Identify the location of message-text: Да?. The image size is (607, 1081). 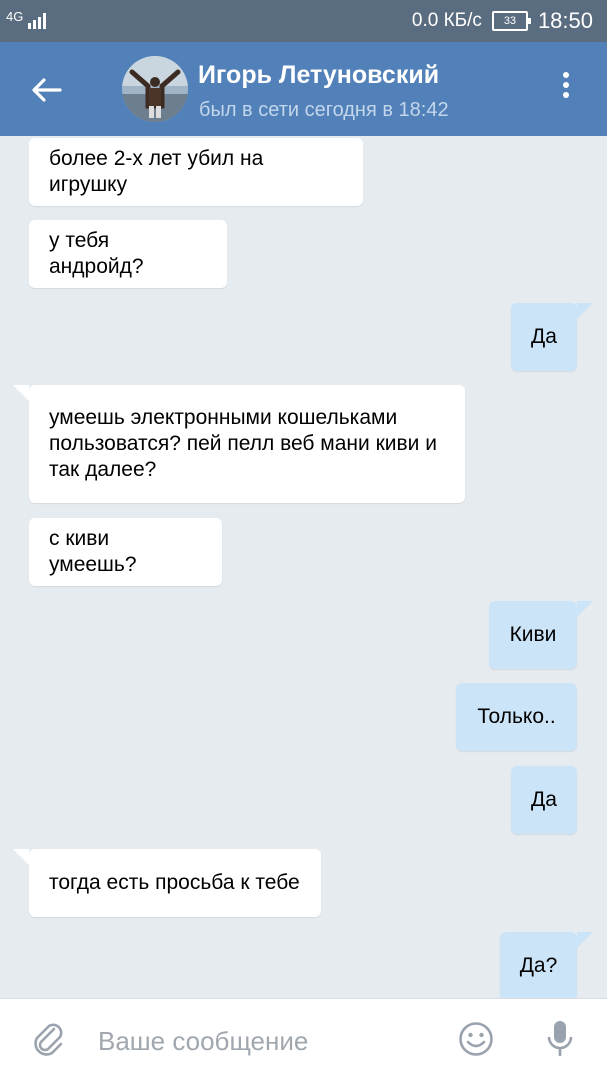
(538, 965).